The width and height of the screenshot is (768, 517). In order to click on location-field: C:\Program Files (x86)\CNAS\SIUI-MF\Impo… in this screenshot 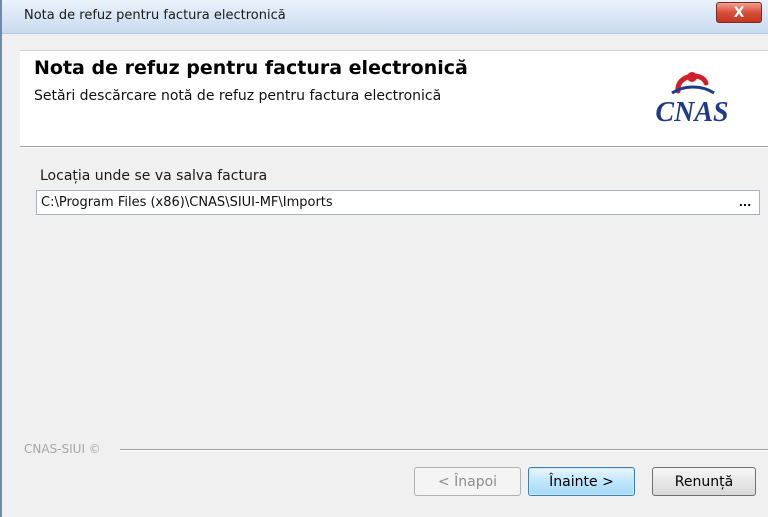, I will do `click(398, 202)`.